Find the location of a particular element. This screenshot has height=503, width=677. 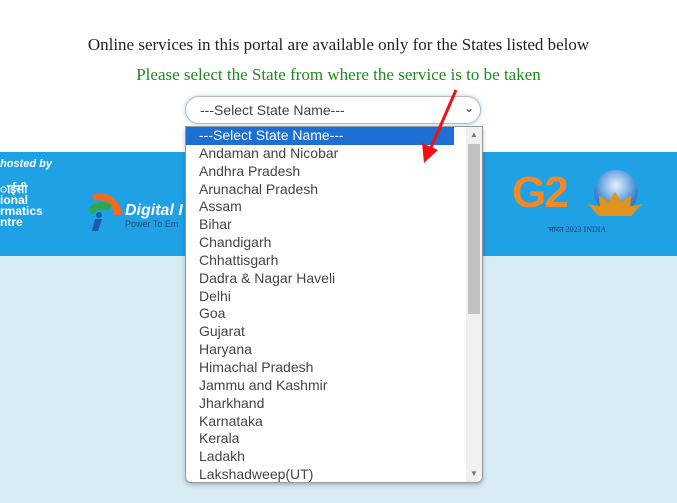

state-option: Dadra & Nagar Haveli is located at coordinates (320, 279).